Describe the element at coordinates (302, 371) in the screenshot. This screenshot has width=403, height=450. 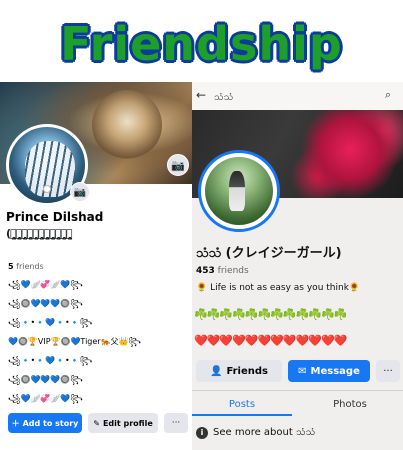
I see `messenger-icon: ✉` at that location.